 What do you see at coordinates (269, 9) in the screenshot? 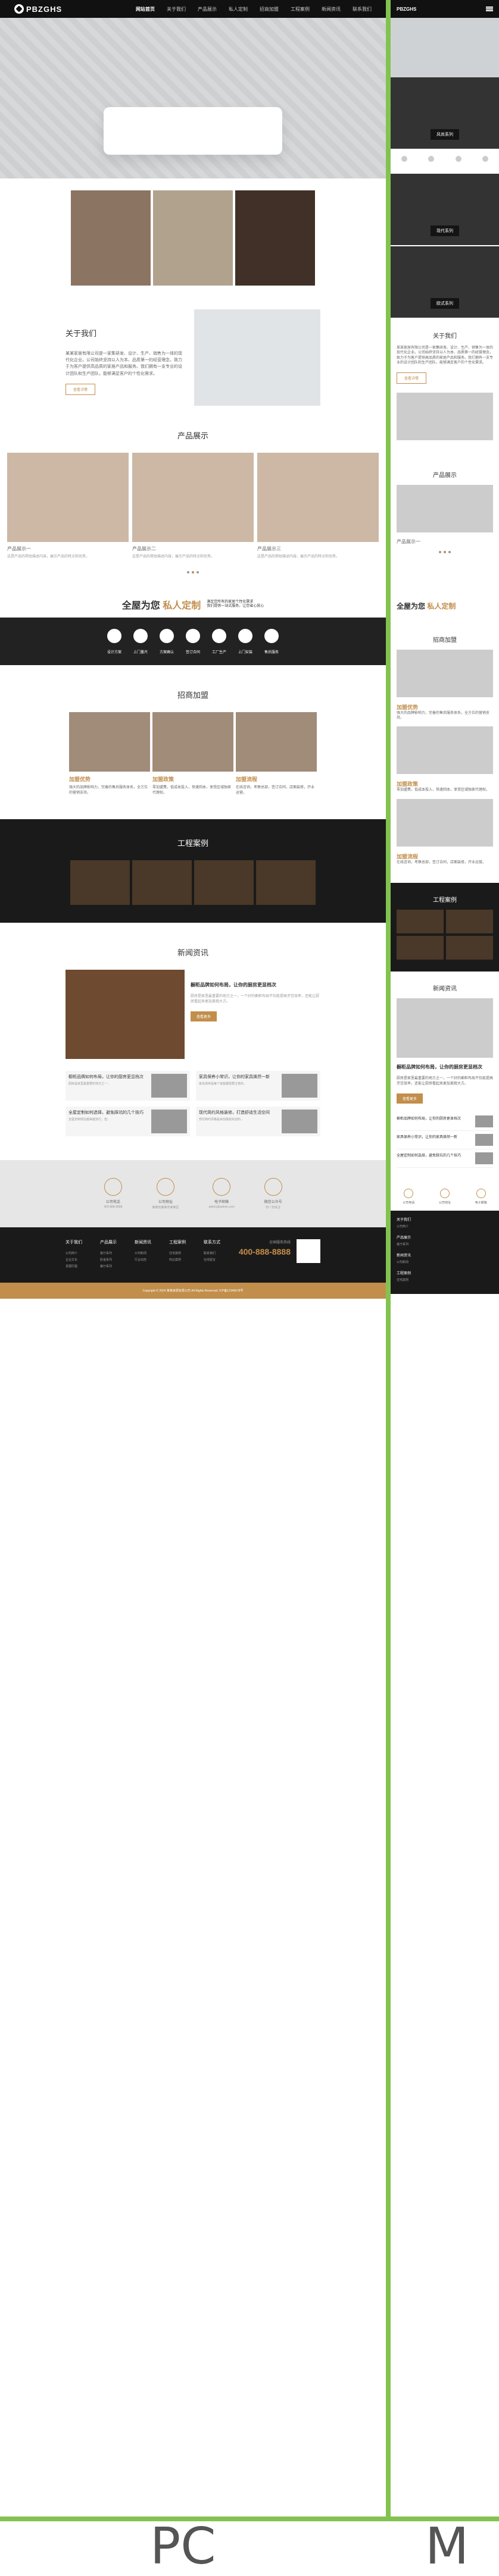
I see `nav-link: 招商加盟` at bounding box center [269, 9].